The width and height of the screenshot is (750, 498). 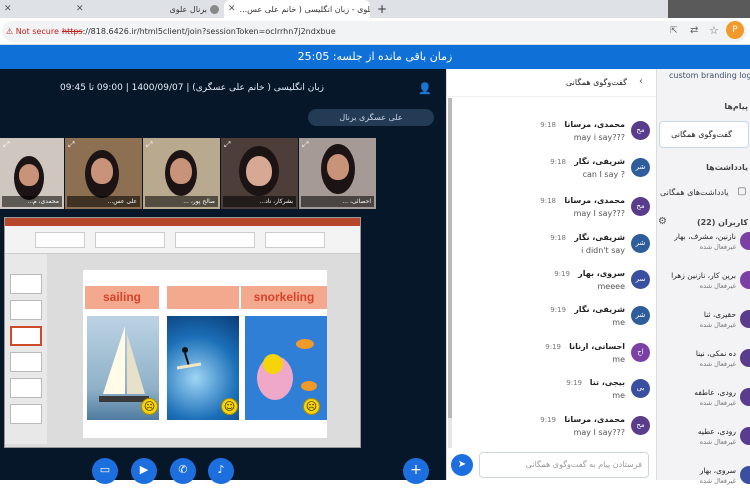 I want to click on phone-button: ✆, so click(x=183, y=471).